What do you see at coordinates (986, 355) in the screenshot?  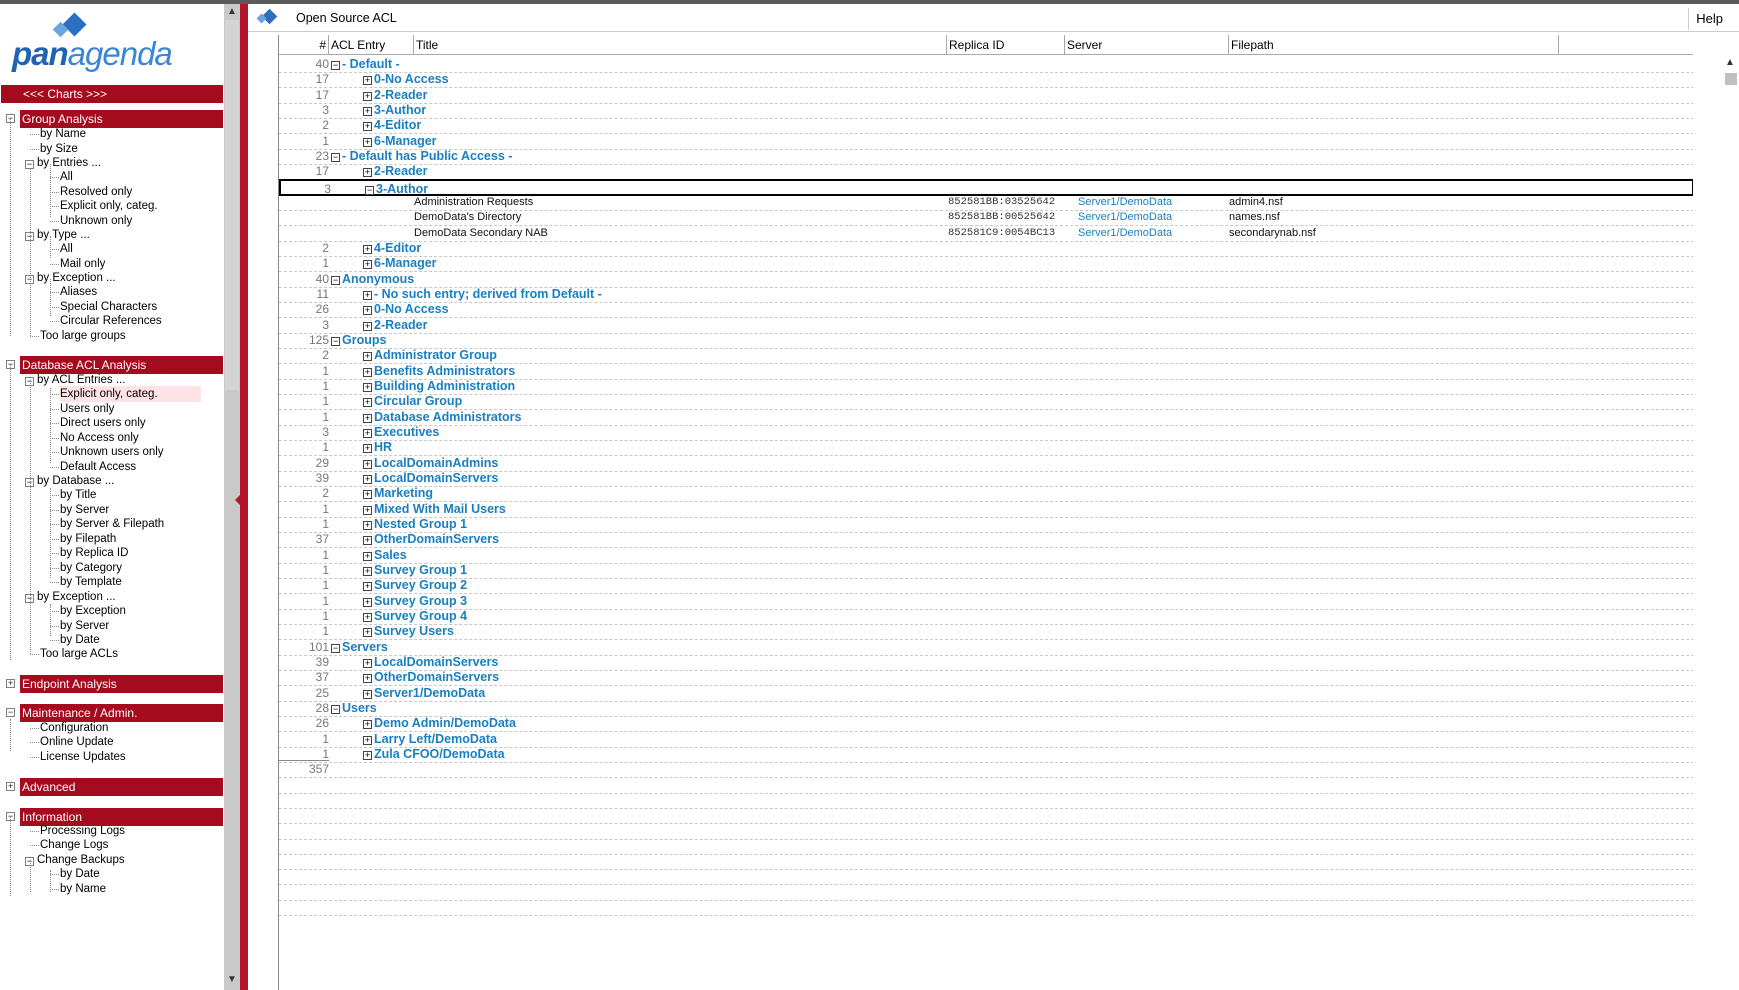 I see `category-row: 2 + Administrator Group` at bounding box center [986, 355].